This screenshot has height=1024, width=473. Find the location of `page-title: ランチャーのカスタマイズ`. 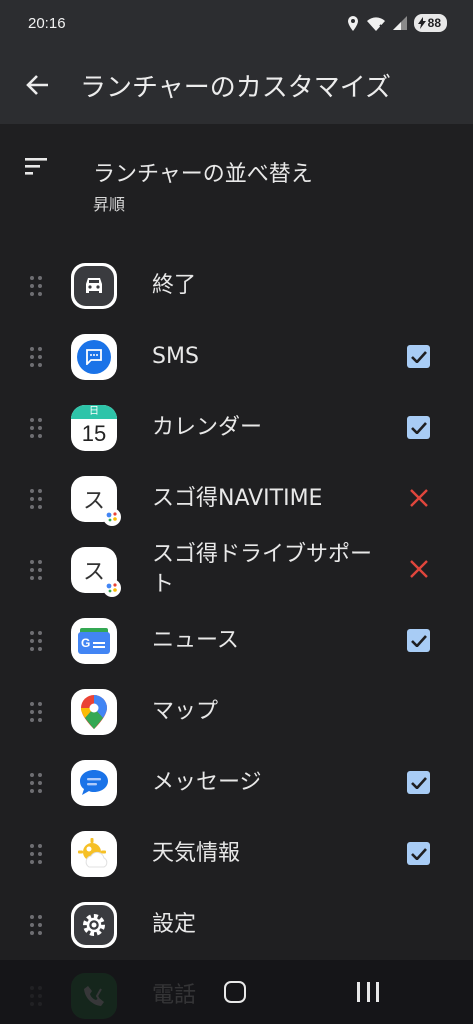

page-title: ランチャーのカスタマイズ is located at coordinates (235, 87).